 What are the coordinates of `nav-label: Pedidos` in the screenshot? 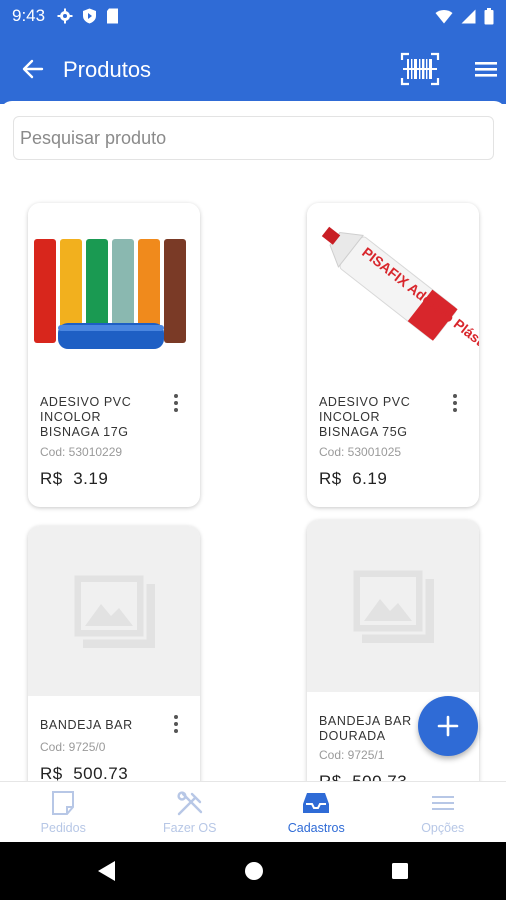 It's located at (63, 828).